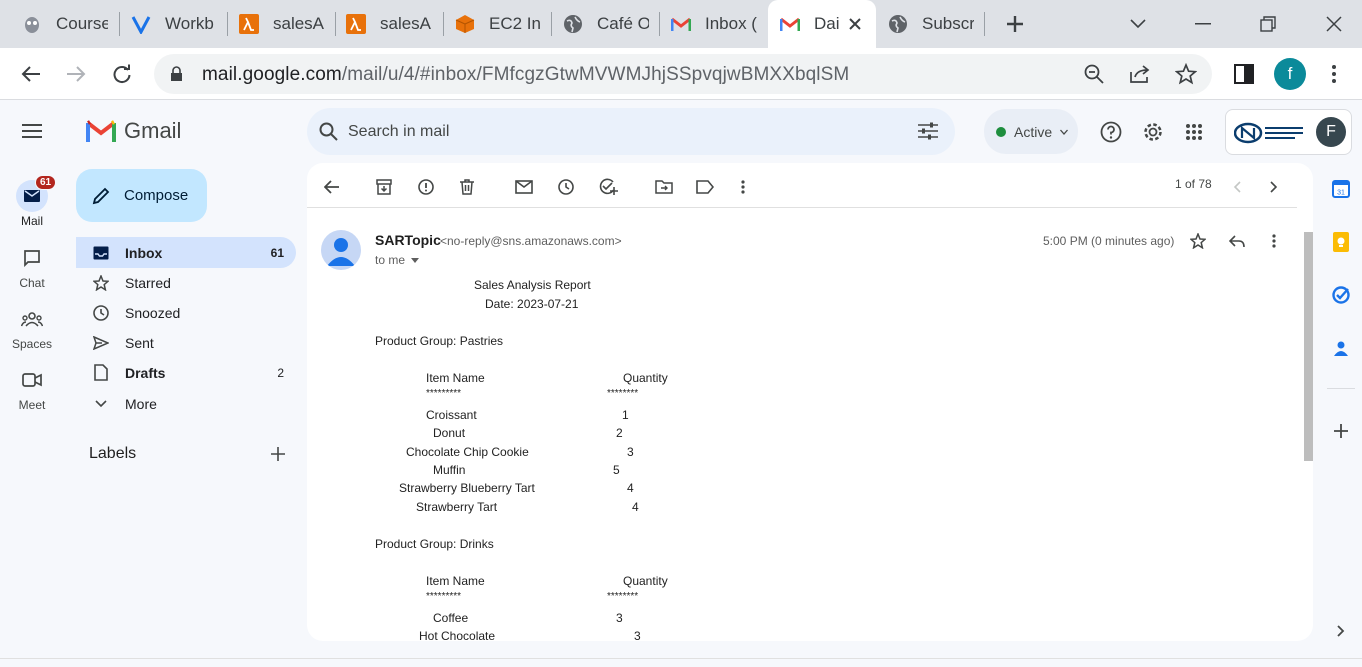 This screenshot has width=1362, height=667. I want to click on restore-icon, so click(1268, 24).